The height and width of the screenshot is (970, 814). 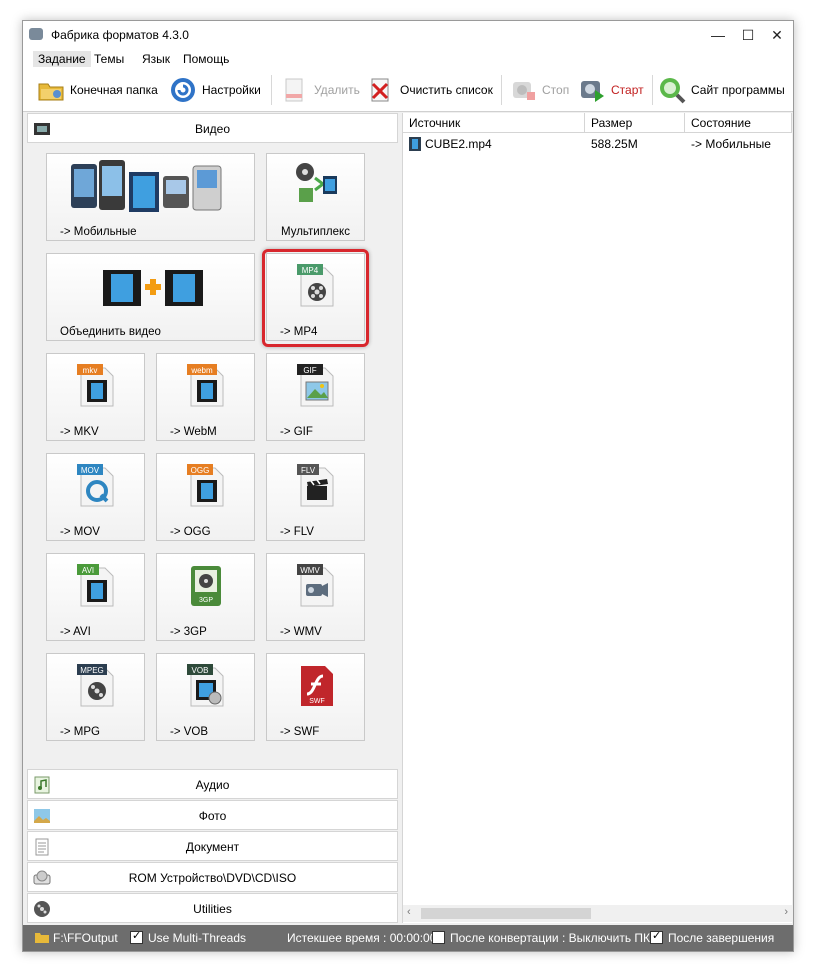 I want to click on tile-join-video: Объединить видео, so click(x=150, y=297).